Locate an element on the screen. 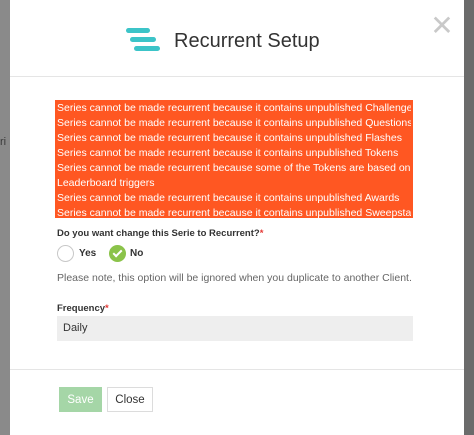 This screenshot has width=474, height=435. radio-no is located at coordinates (117, 253).